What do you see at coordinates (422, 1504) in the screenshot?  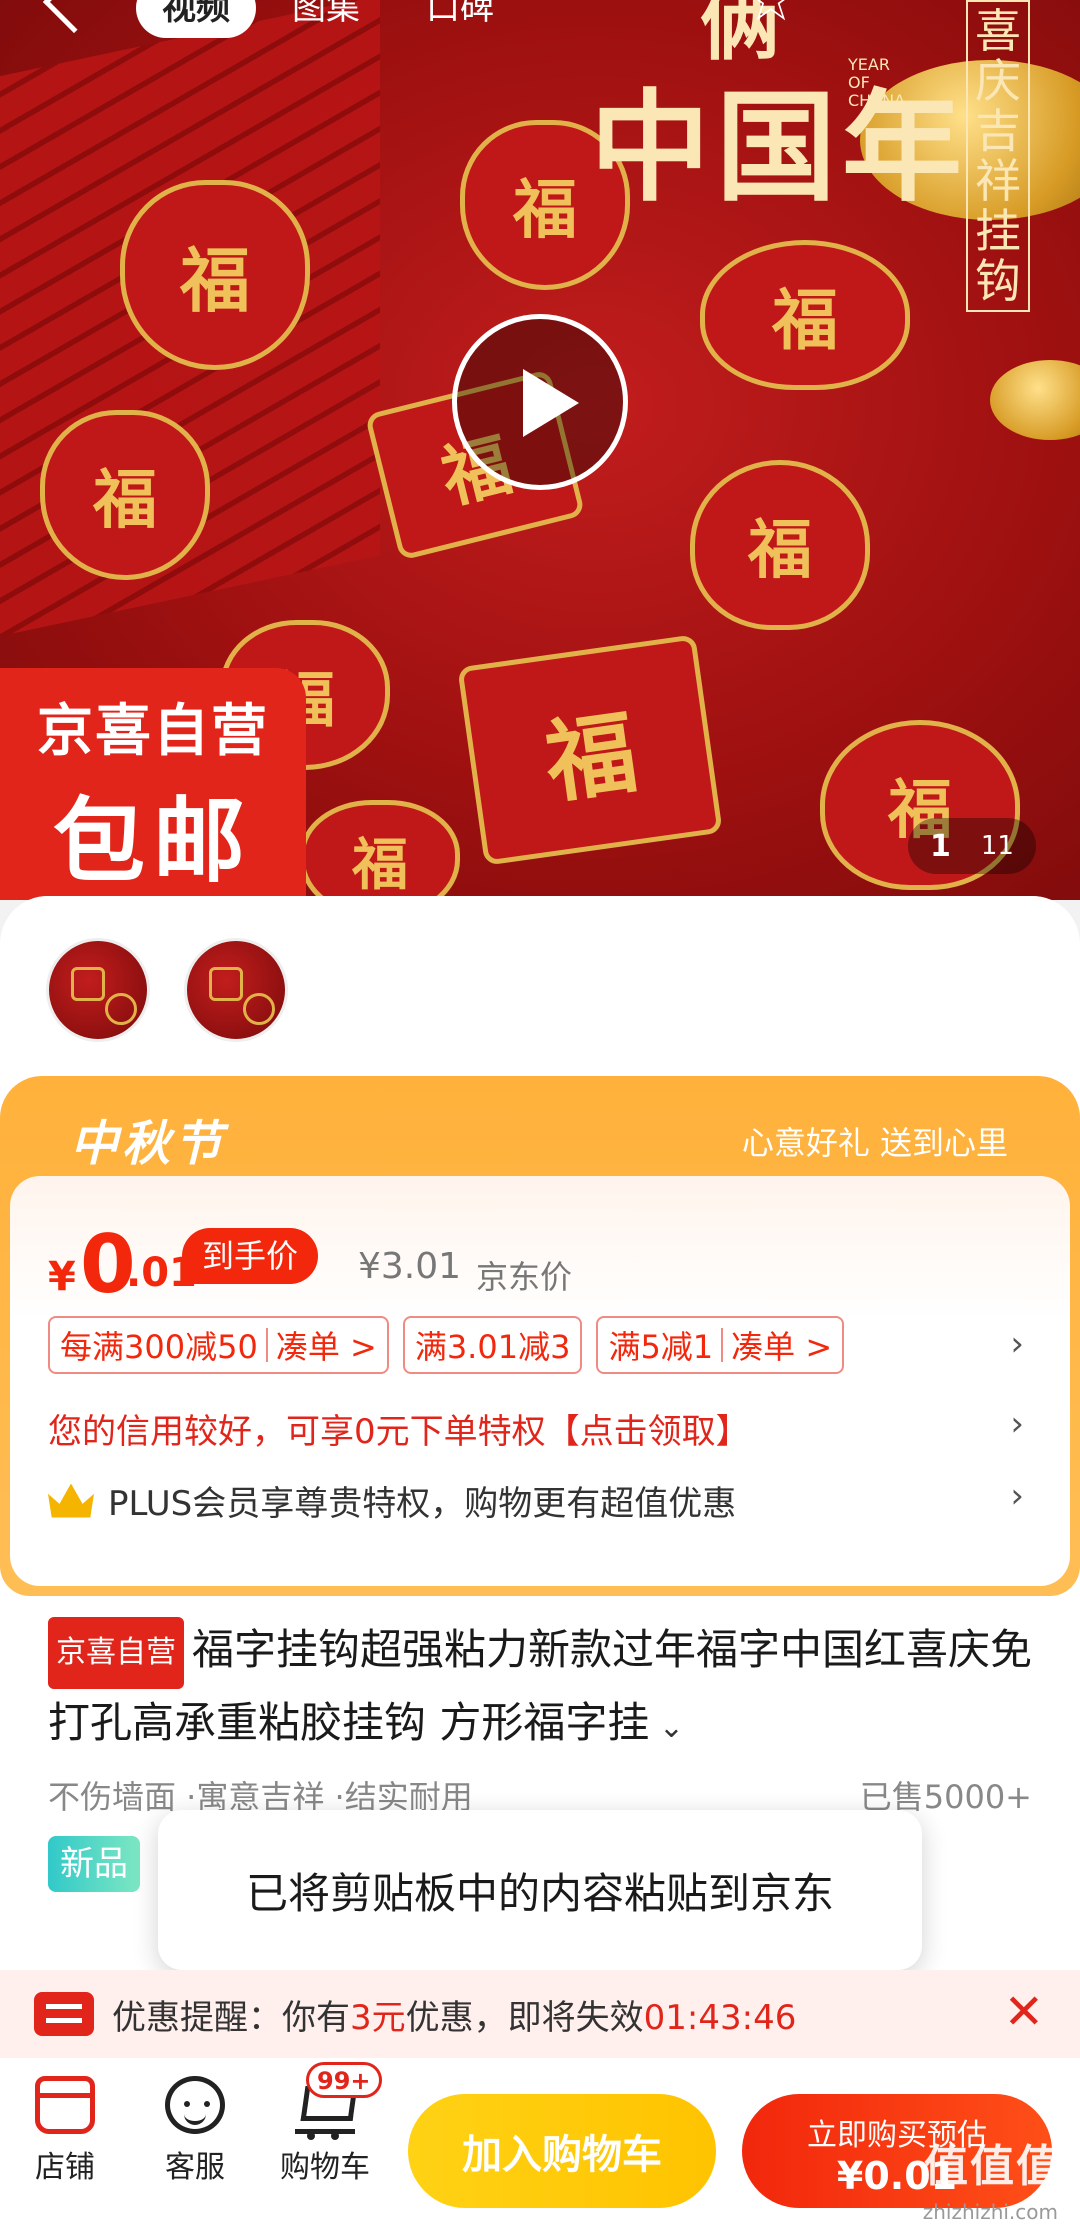 I see `plus-text: PLUS会员享尊贵特权，购物更有超值优惠` at bounding box center [422, 1504].